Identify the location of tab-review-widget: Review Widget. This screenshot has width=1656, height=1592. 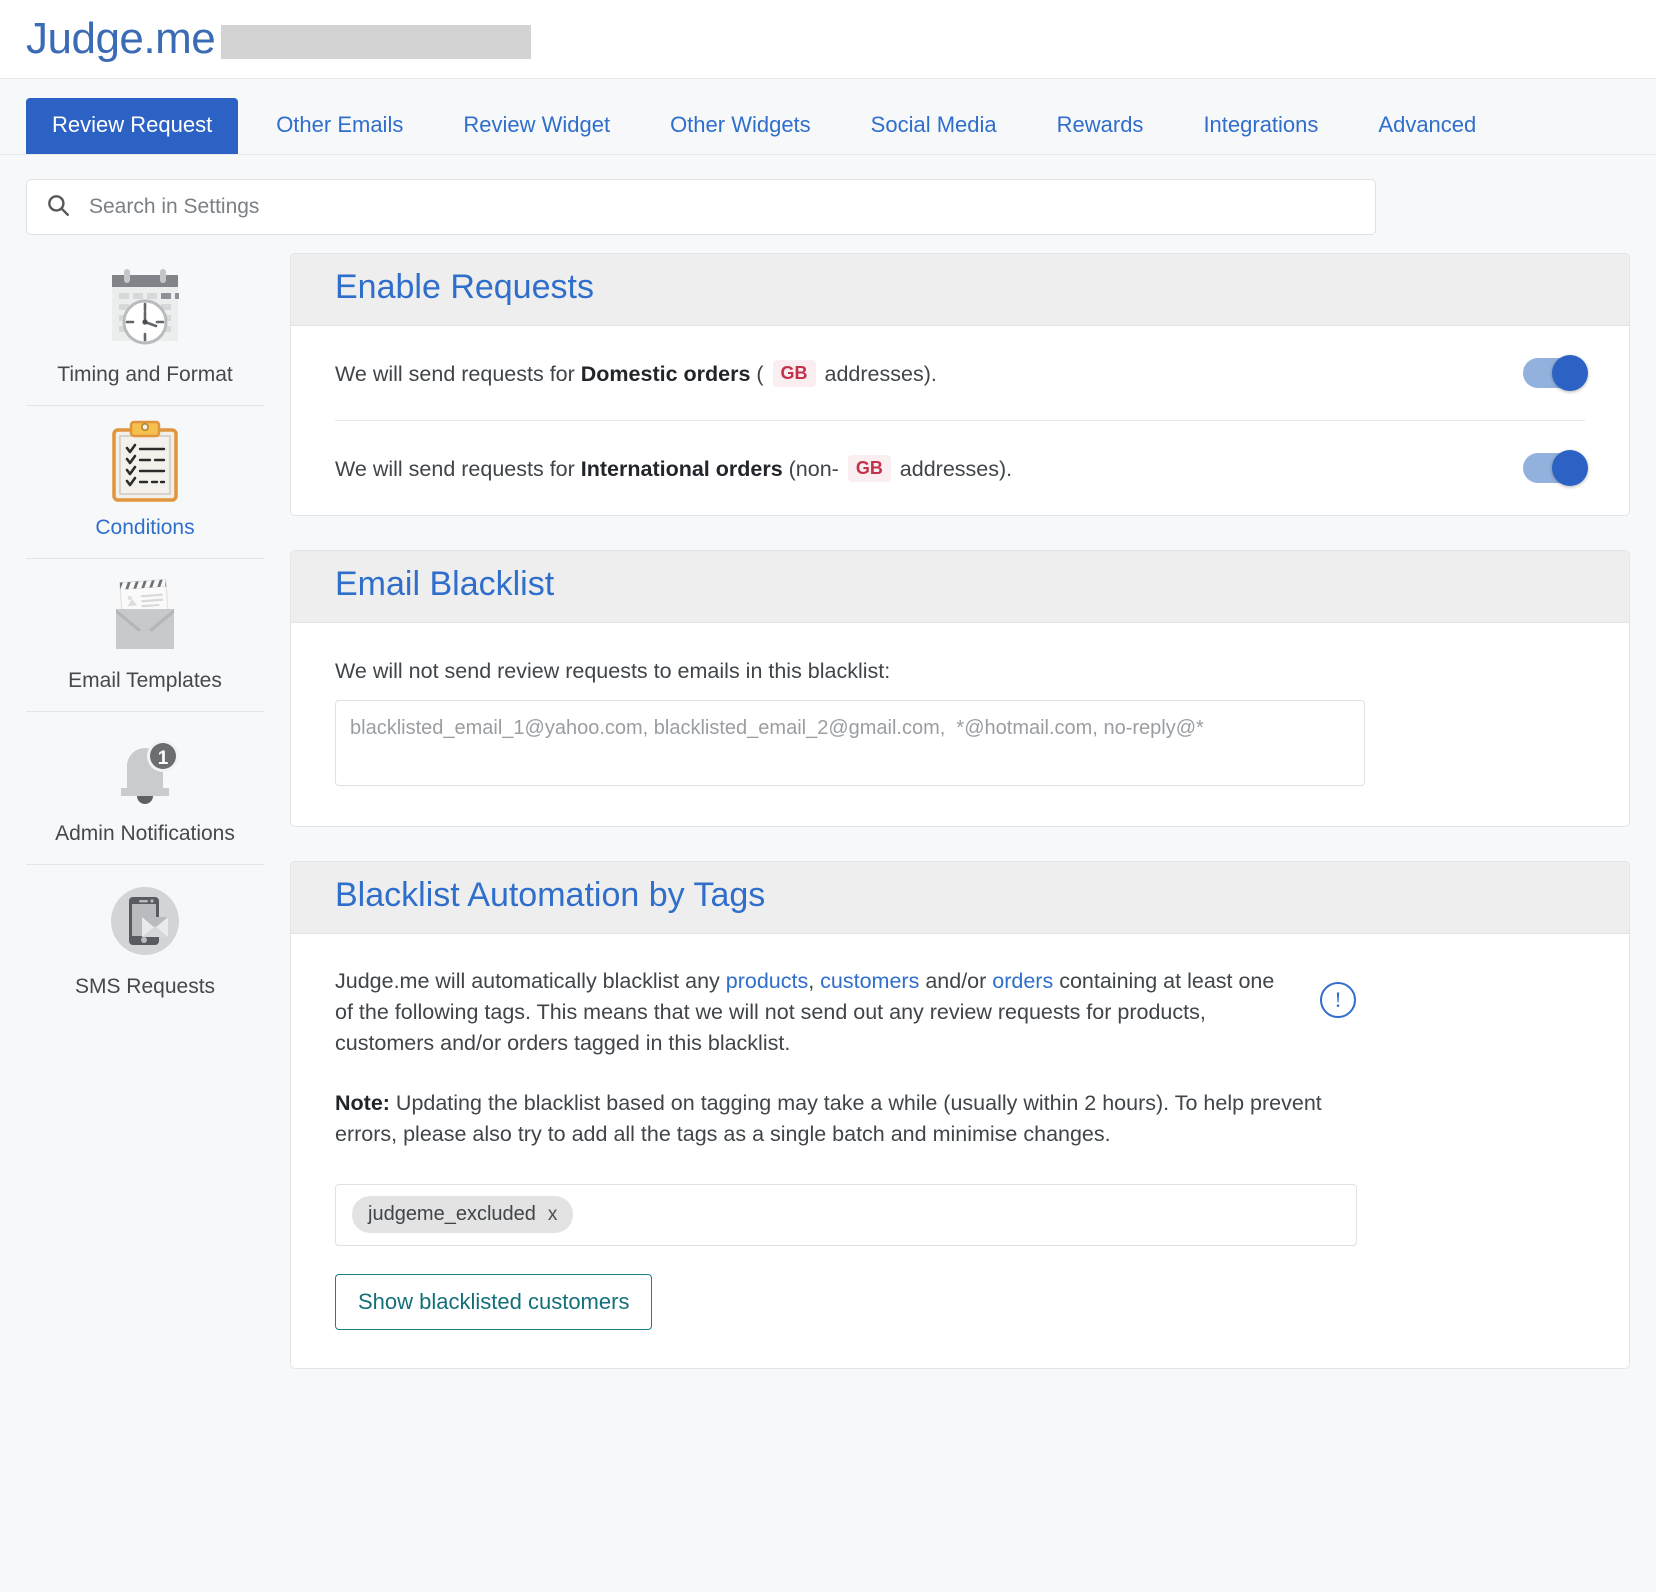
(536, 126).